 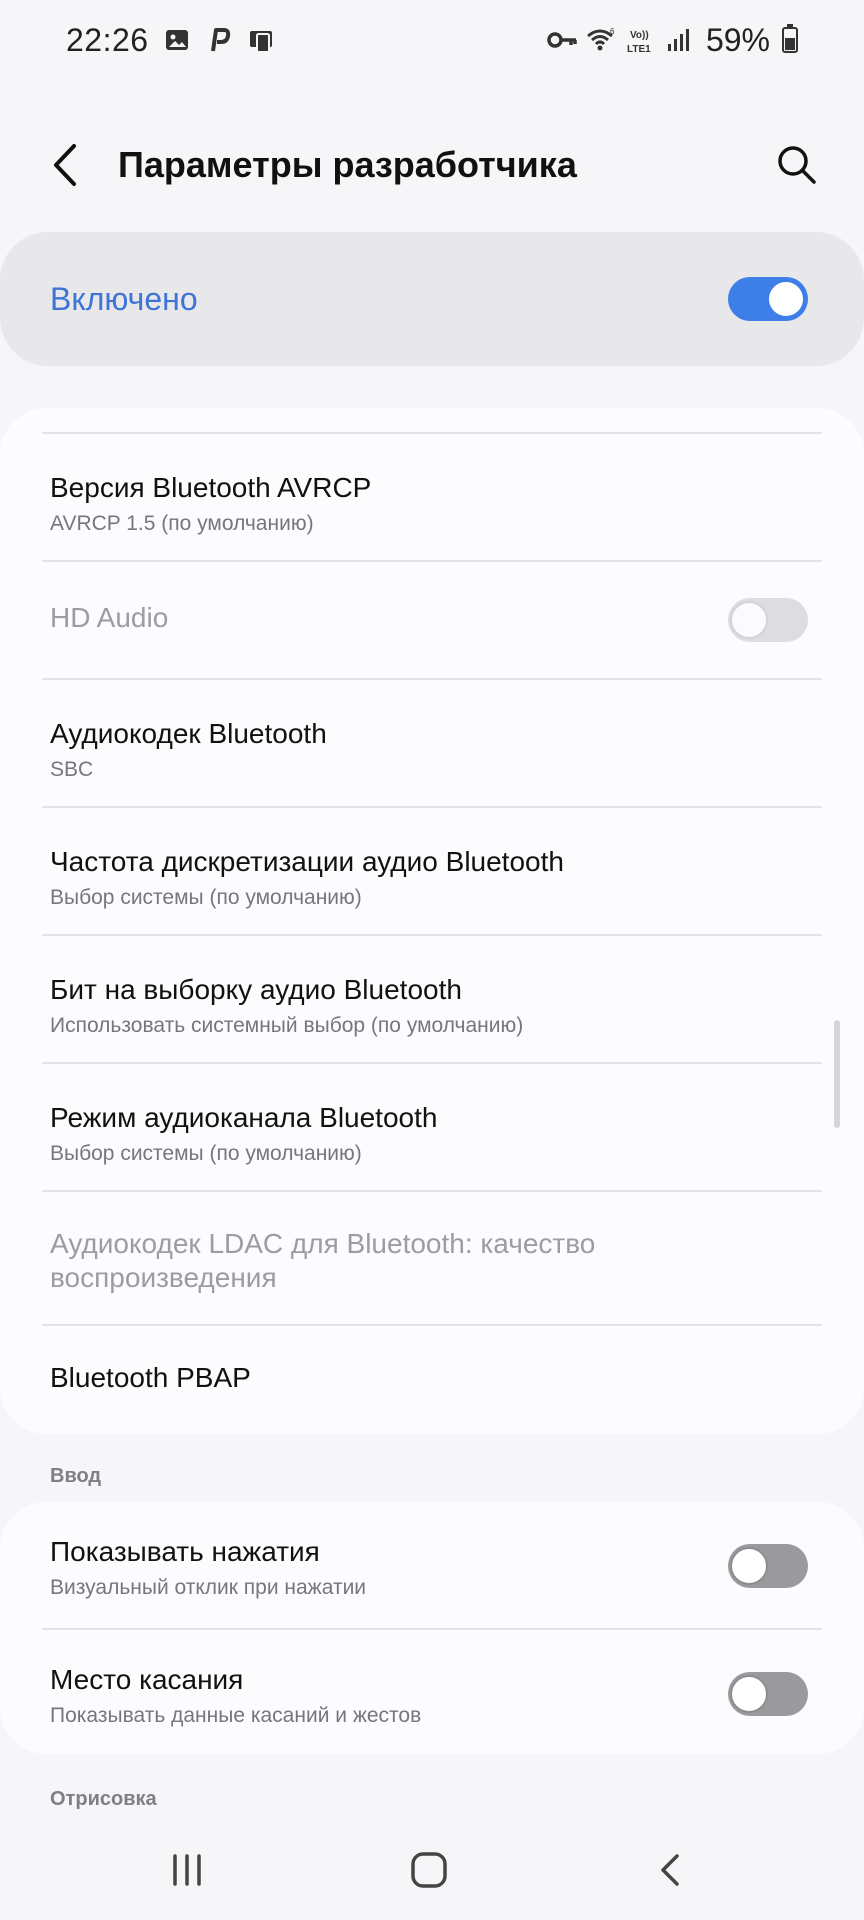 I want to click on scrollbar, so click(x=837, y=1074).